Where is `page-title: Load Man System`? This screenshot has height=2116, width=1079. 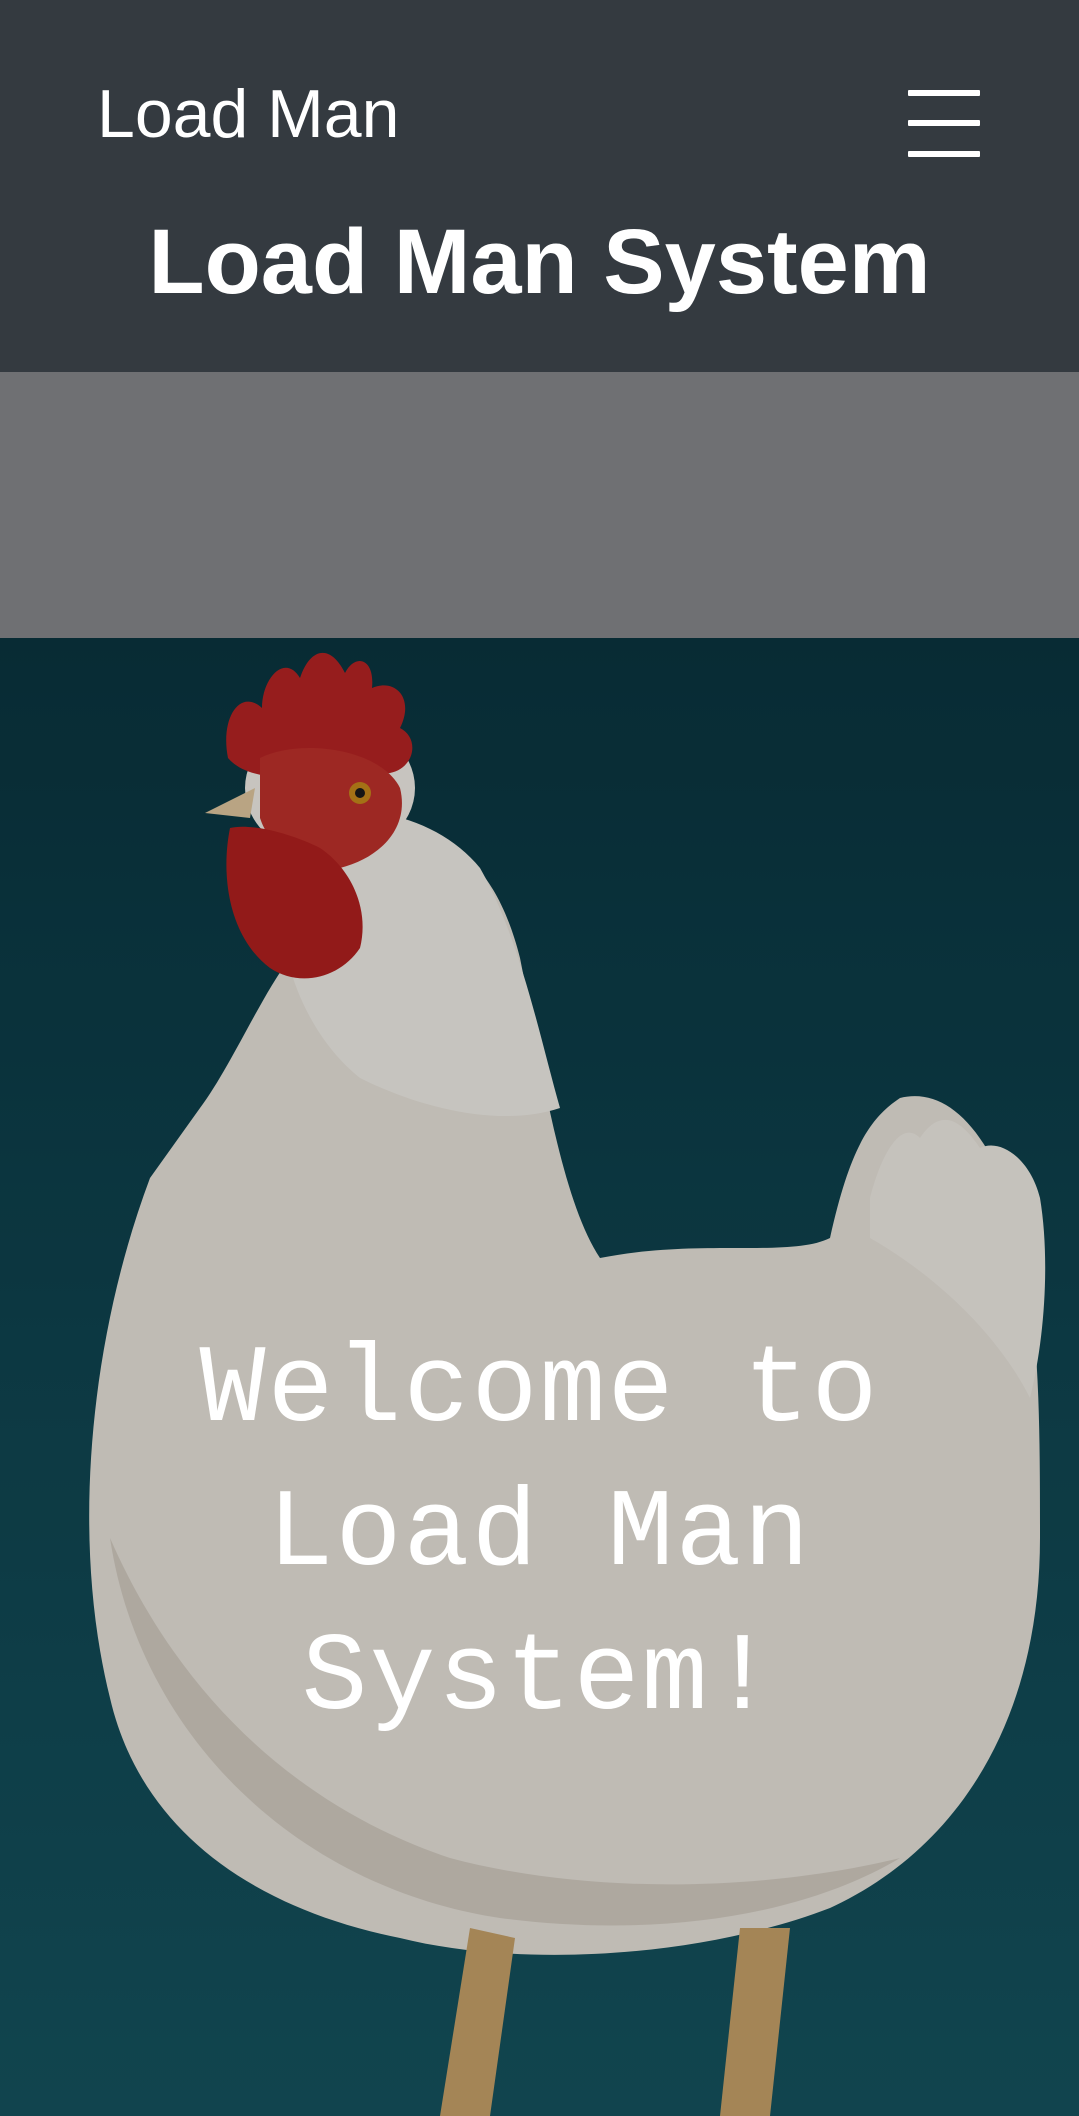
page-title: Load Man System is located at coordinates (539, 262).